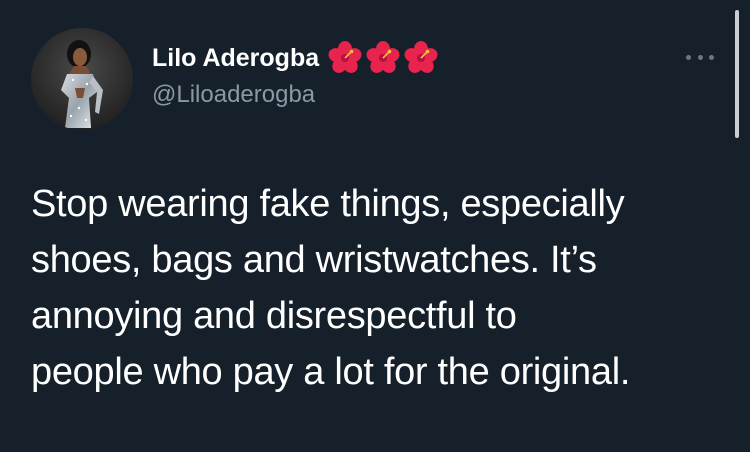  Describe the element at coordinates (314, 260) in the screenshot. I see `tweet-text-line: shoes, bags and wristwatches. It’s` at that location.